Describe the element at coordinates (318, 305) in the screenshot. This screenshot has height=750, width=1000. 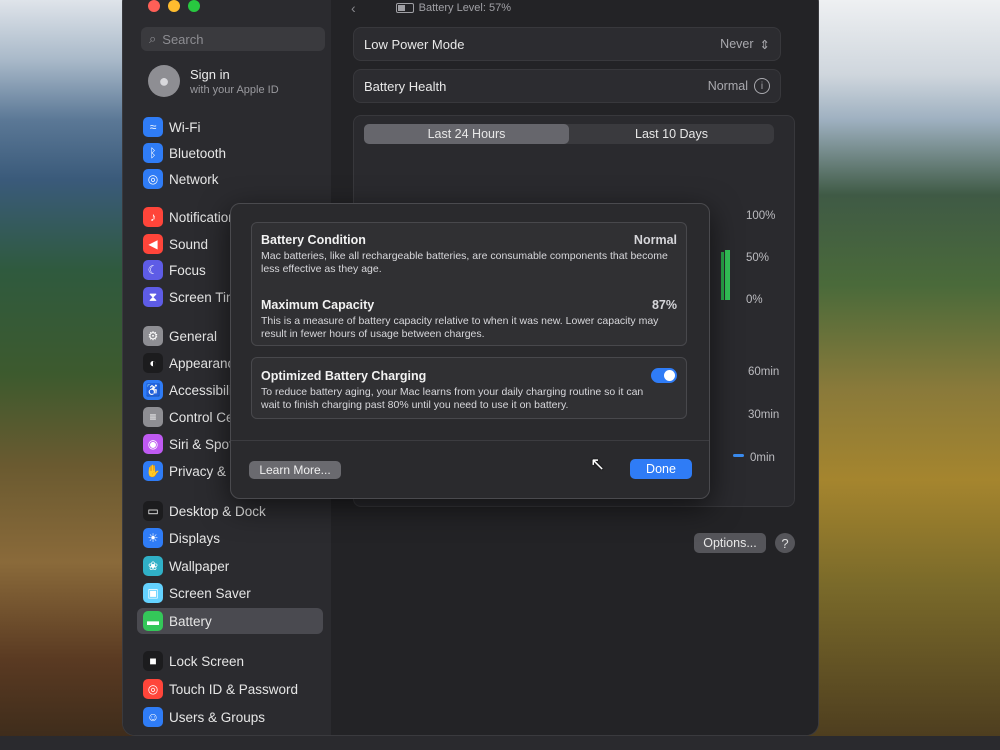
I see `maximum-capacity-title: Maximum Capacity` at that location.